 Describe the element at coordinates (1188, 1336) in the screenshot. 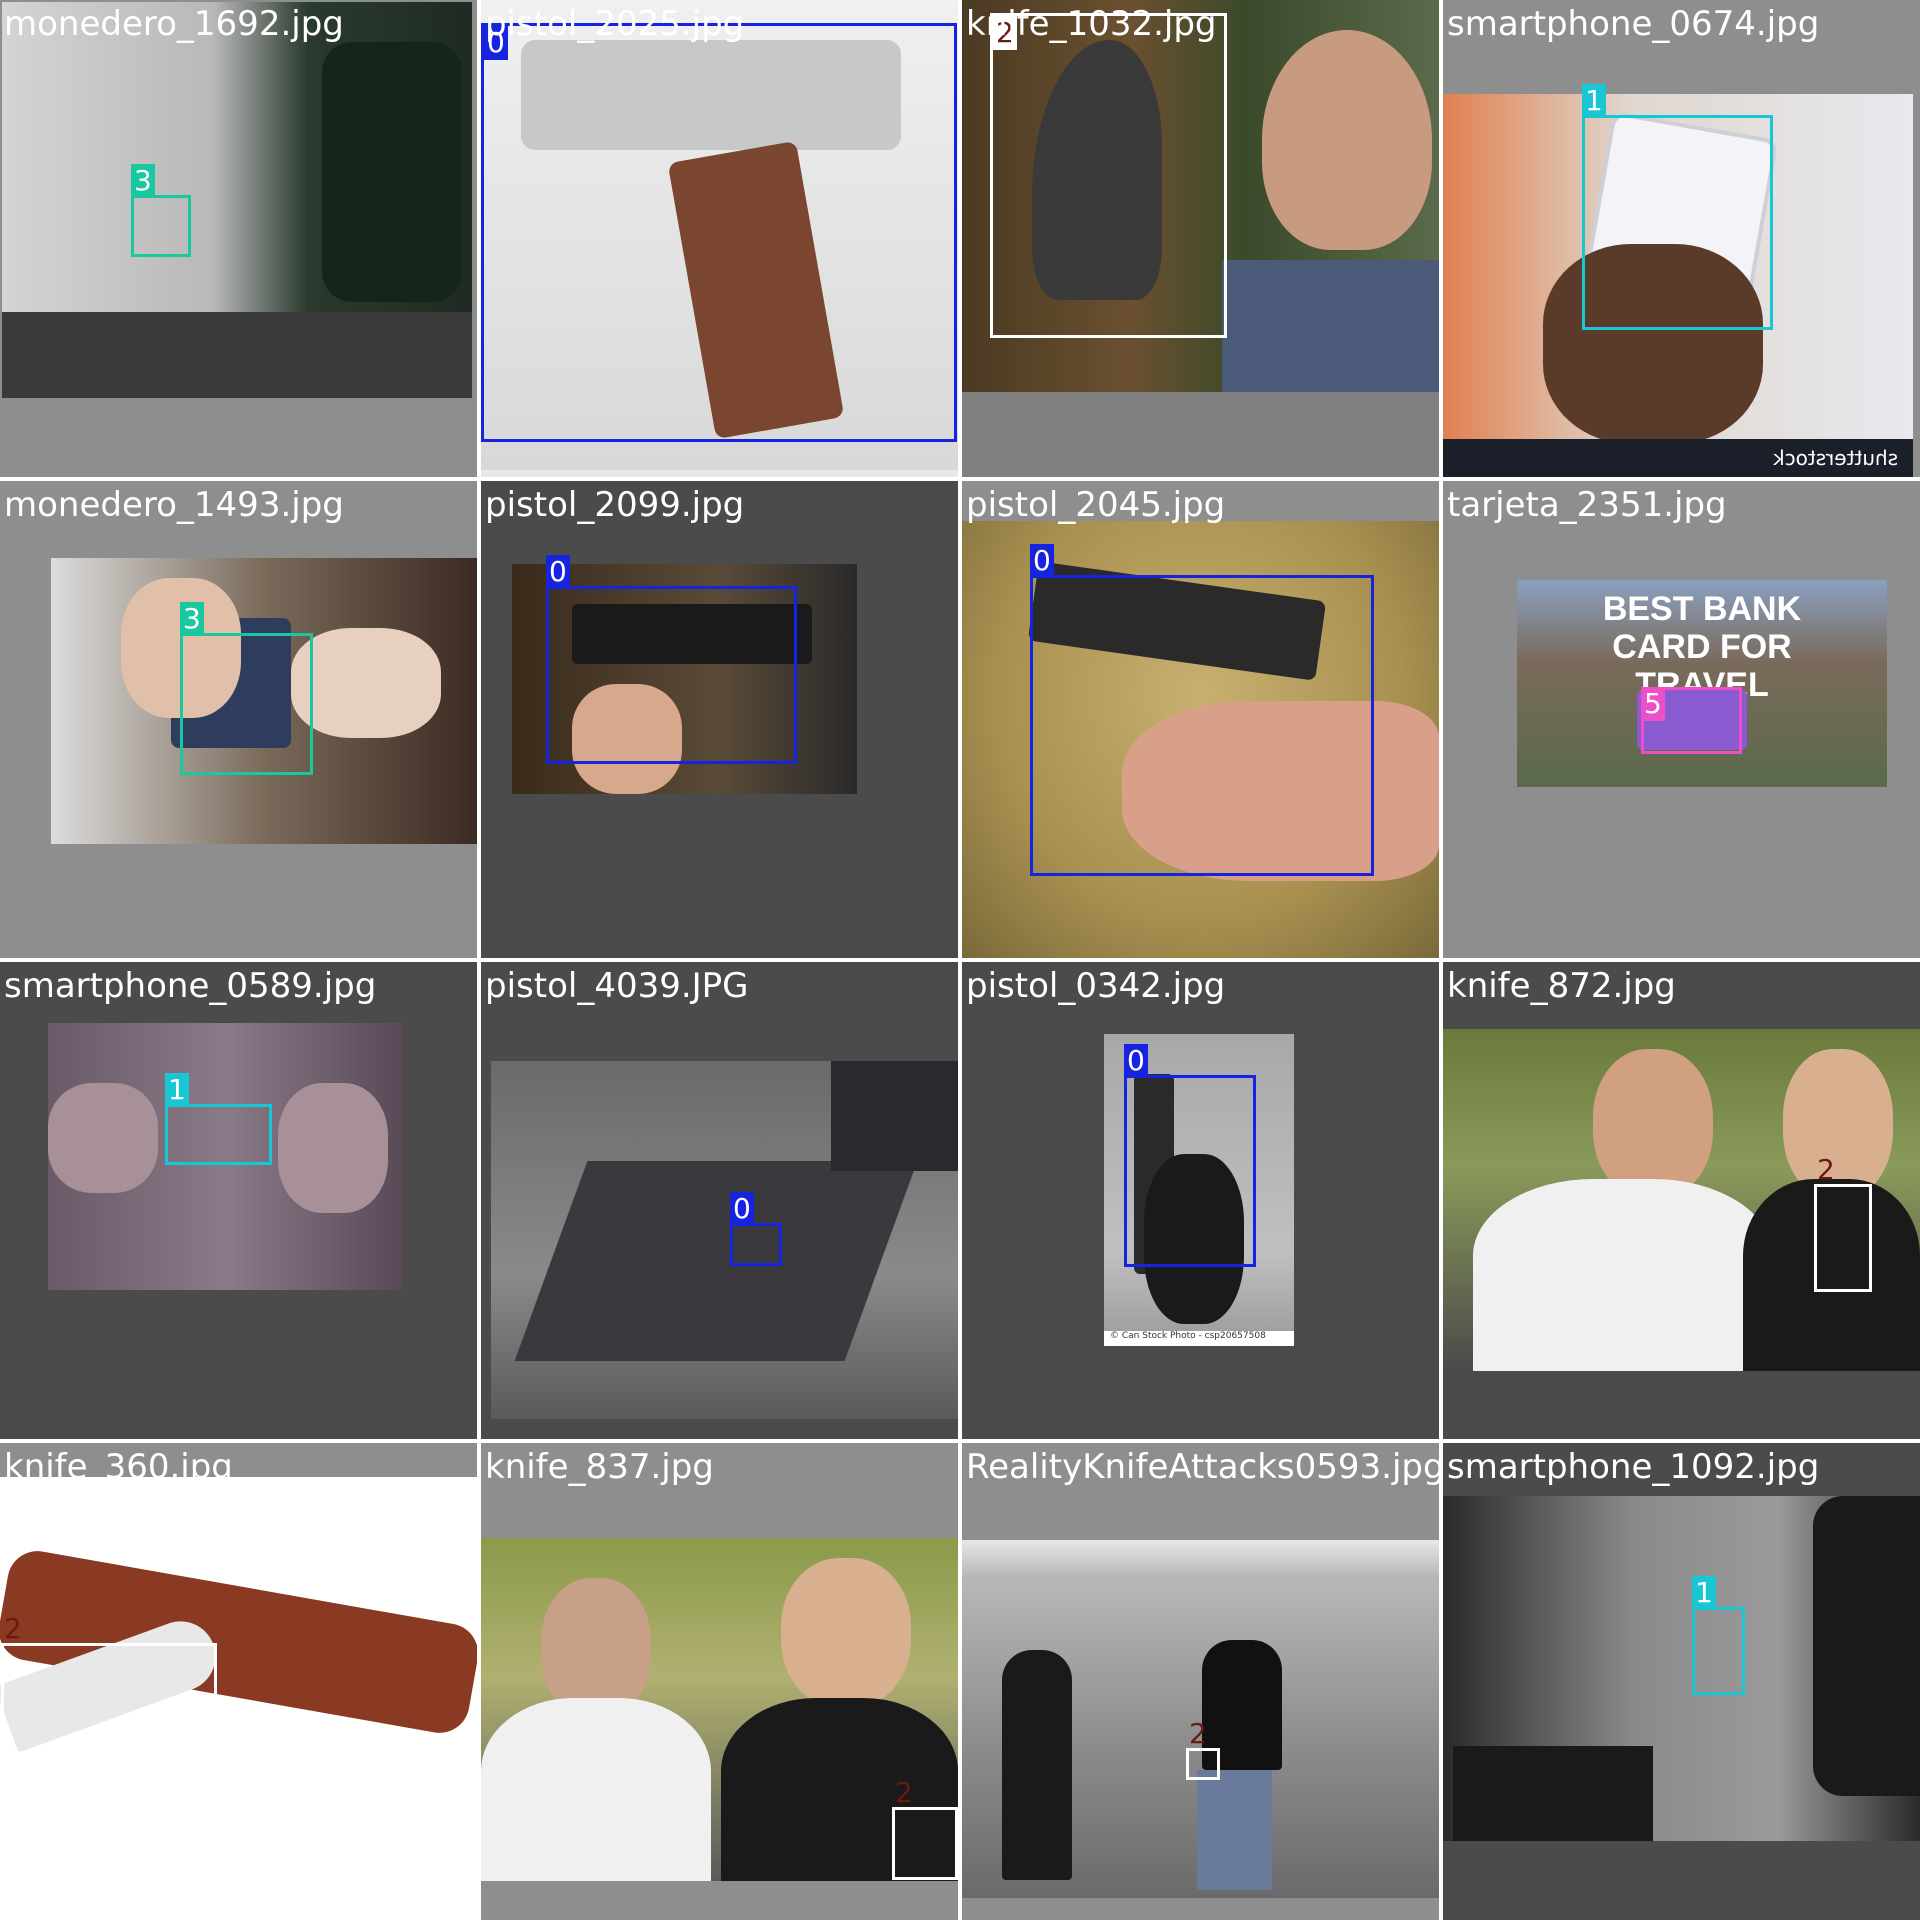

I see `stock-credit: © Can Stock Photo - csp20657508` at that location.